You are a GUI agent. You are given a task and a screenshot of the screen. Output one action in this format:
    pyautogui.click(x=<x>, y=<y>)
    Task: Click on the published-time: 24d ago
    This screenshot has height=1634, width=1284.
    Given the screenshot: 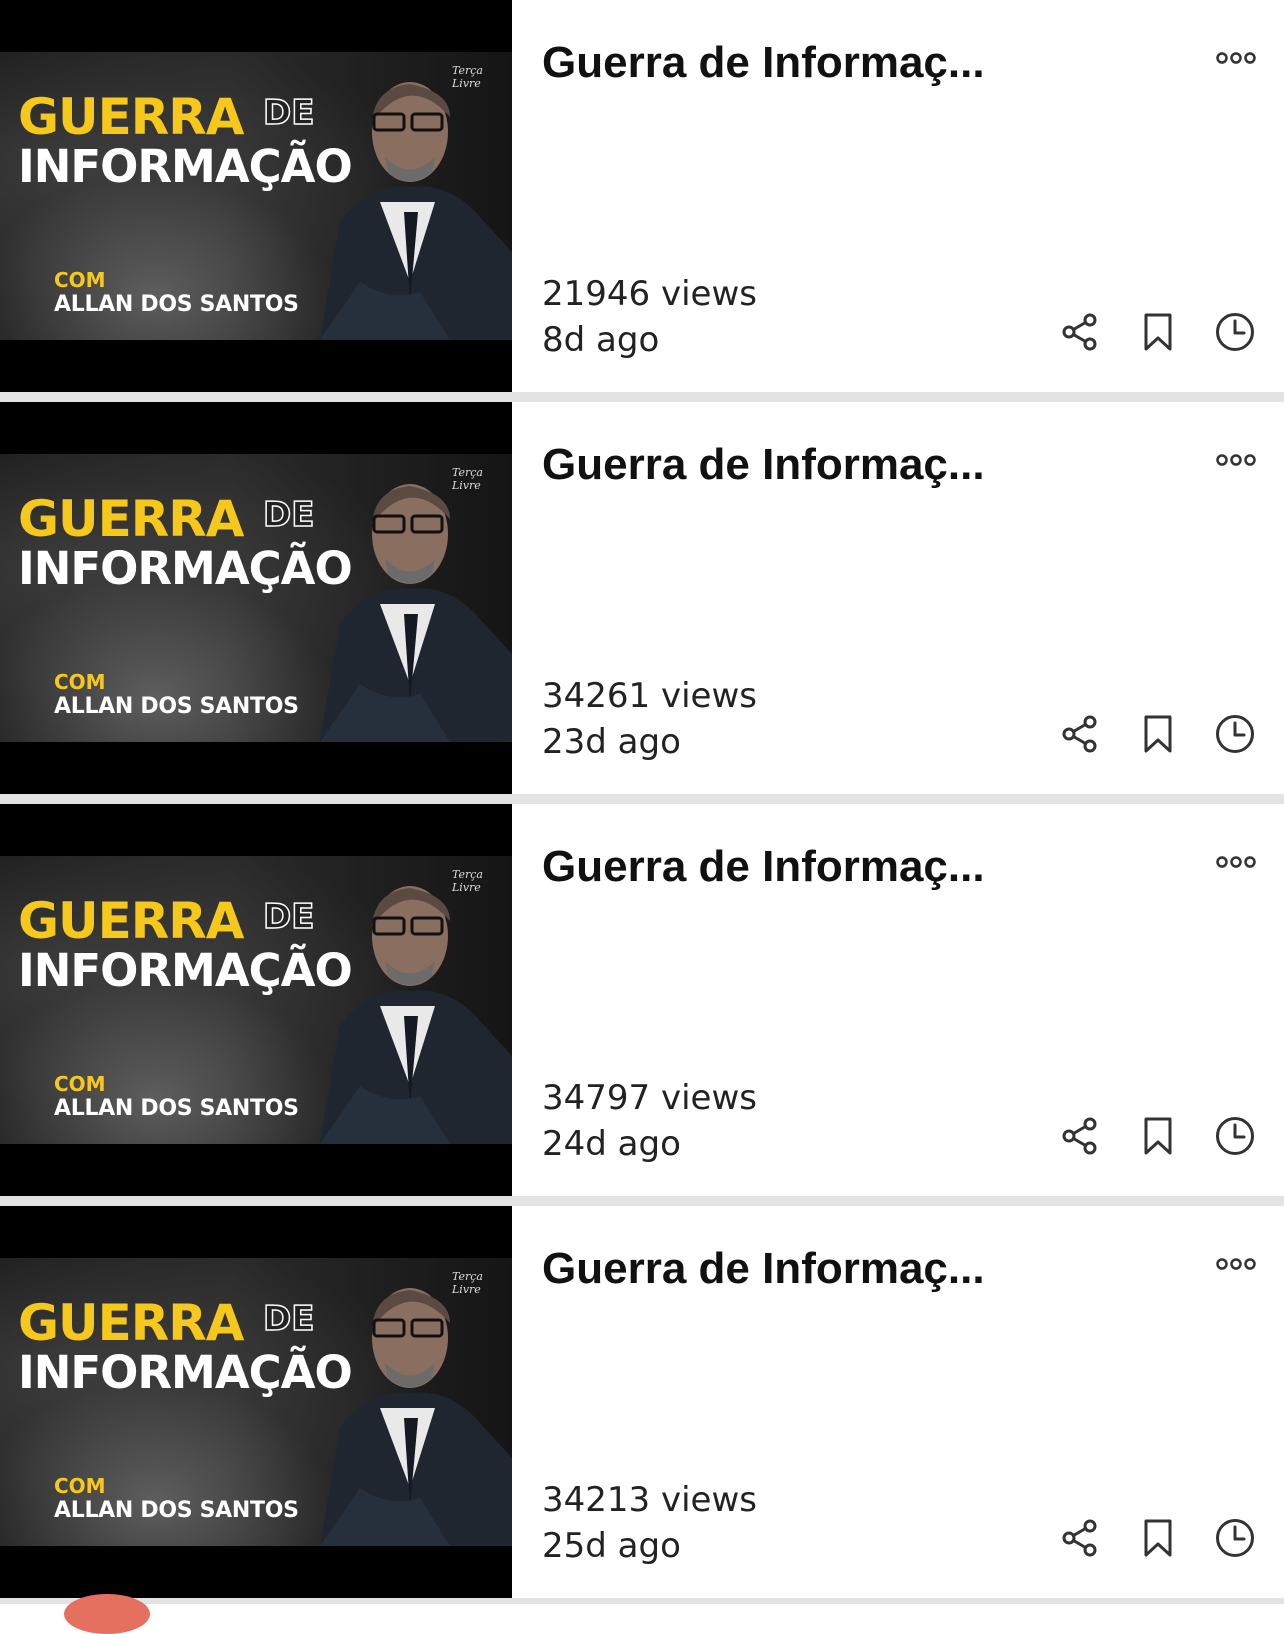 What is the action you would take?
    pyautogui.click(x=611, y=1144)
    